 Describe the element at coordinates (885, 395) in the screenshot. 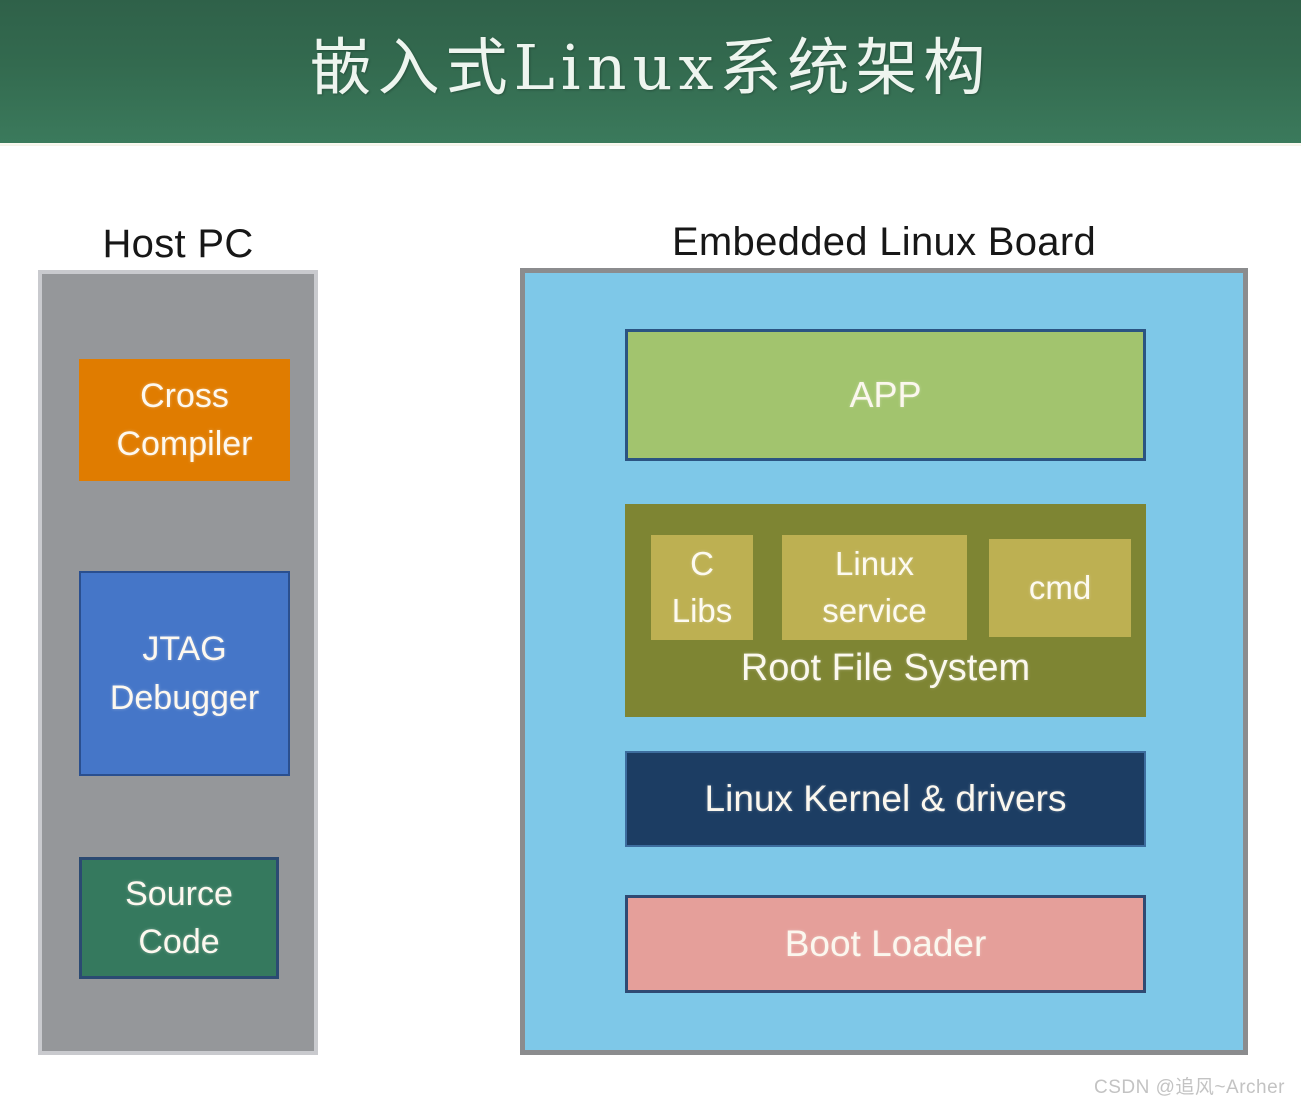

I see `box-app: APP` at that location.